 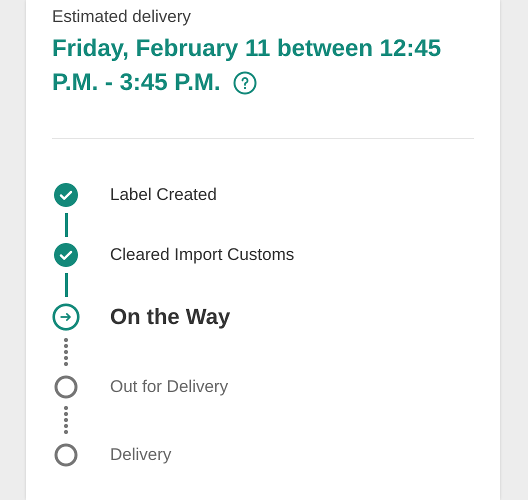 What do you see at coordinates (170, 317) in the screenshot?
I see `step-label: On the Way` at bounding box center [170, 317].